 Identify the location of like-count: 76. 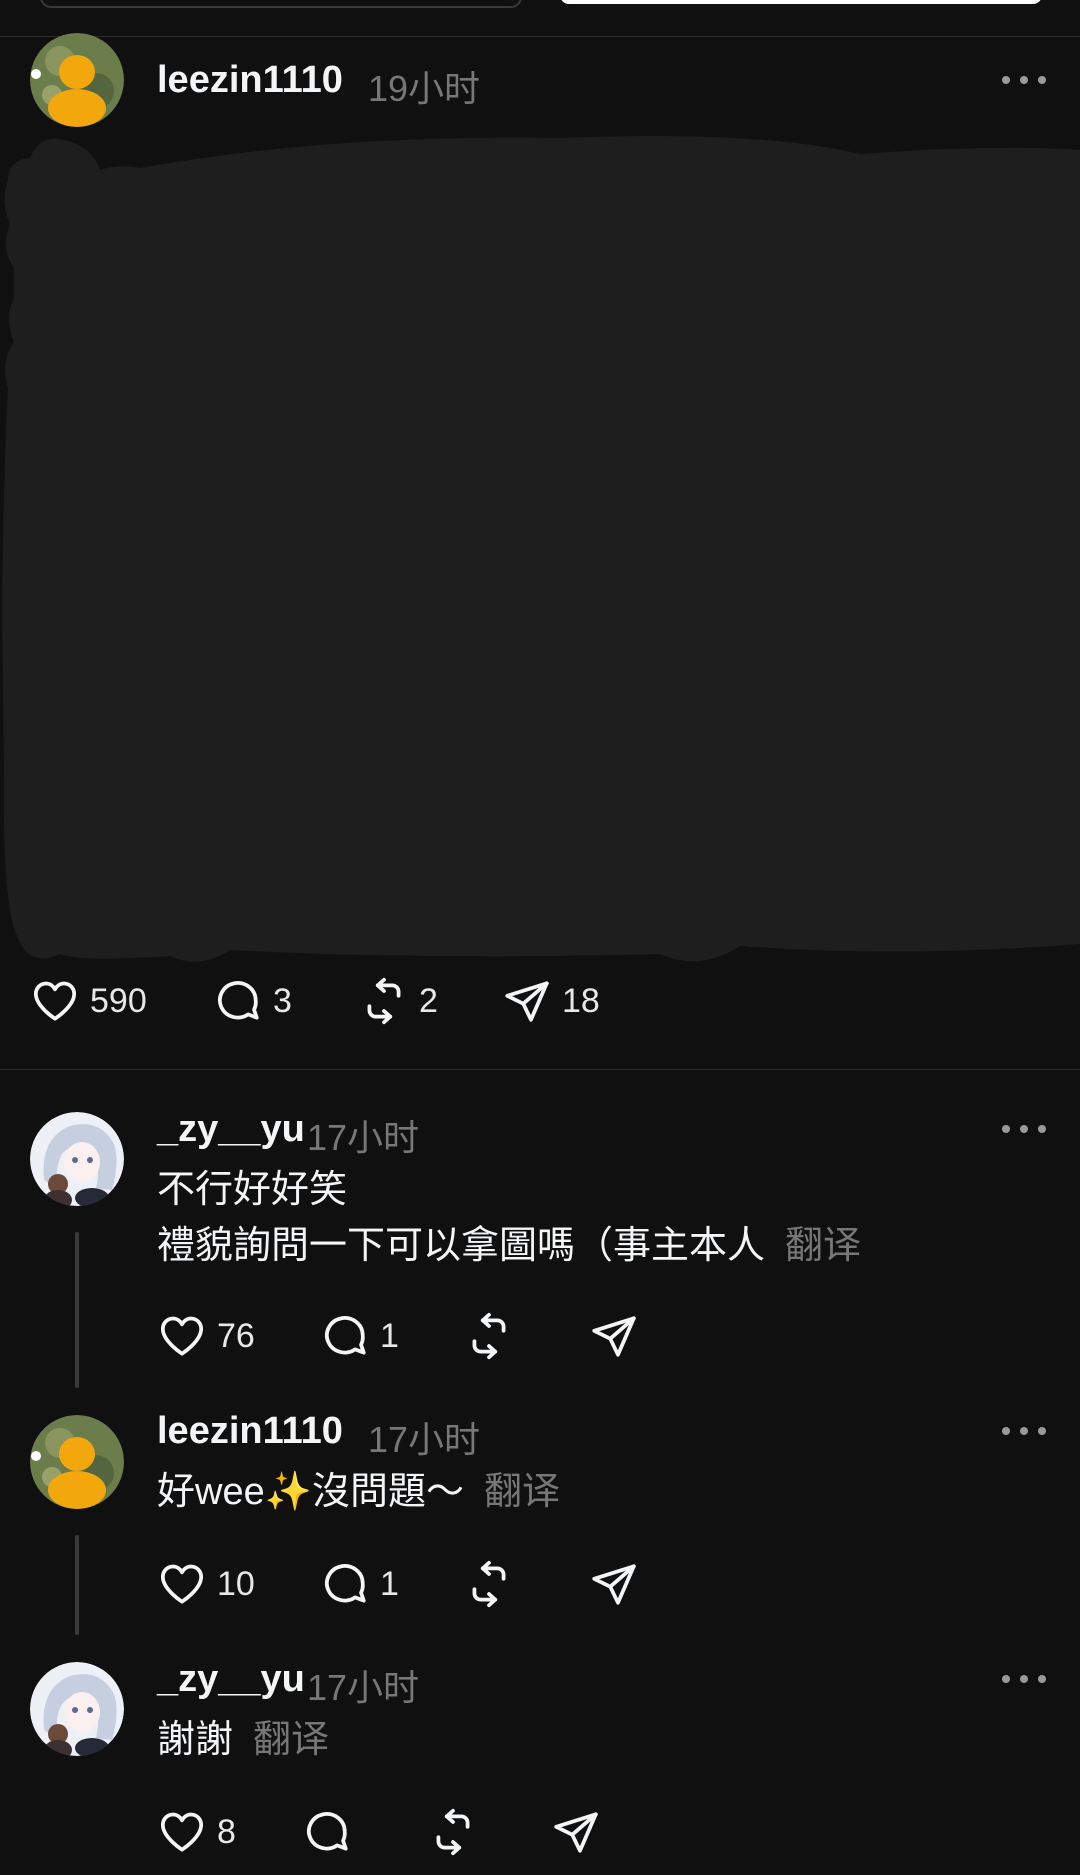
(236, 1335).